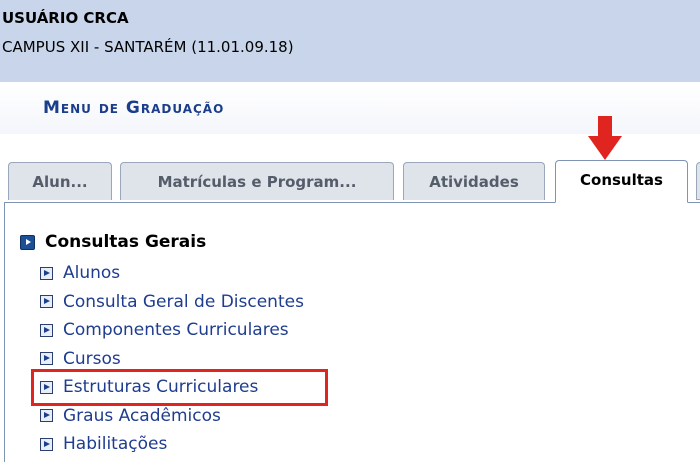 The height and width of the screenshot is (462, 700). What do you see at coordinates (142, 416) in the screenshot?
I see `list-item-label: Graus Acadêmicos` at bounding box center [142, 416].